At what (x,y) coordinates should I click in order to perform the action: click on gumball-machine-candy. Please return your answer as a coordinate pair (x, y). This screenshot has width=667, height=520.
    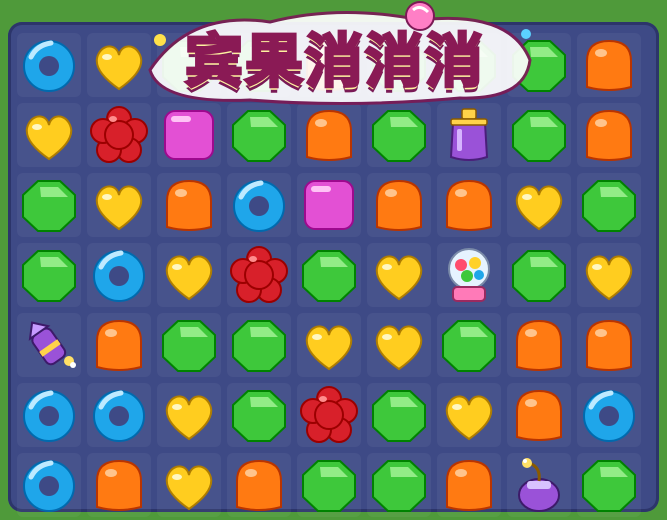
    Looking at the image, I should click on (469, 275).